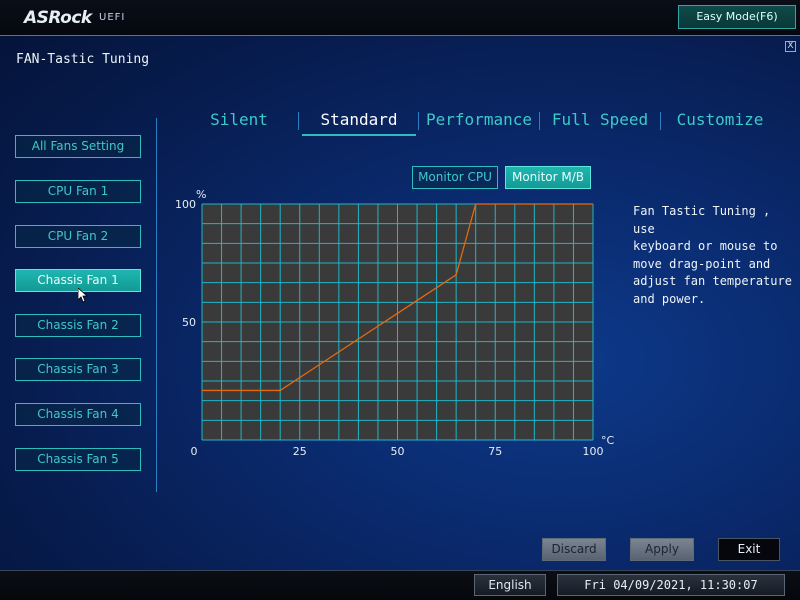 This screenshot has width=800, height=600. Describe the element at coordinates (185, 204) in the screenshot. I see `y-tick-label: 100` at that location.